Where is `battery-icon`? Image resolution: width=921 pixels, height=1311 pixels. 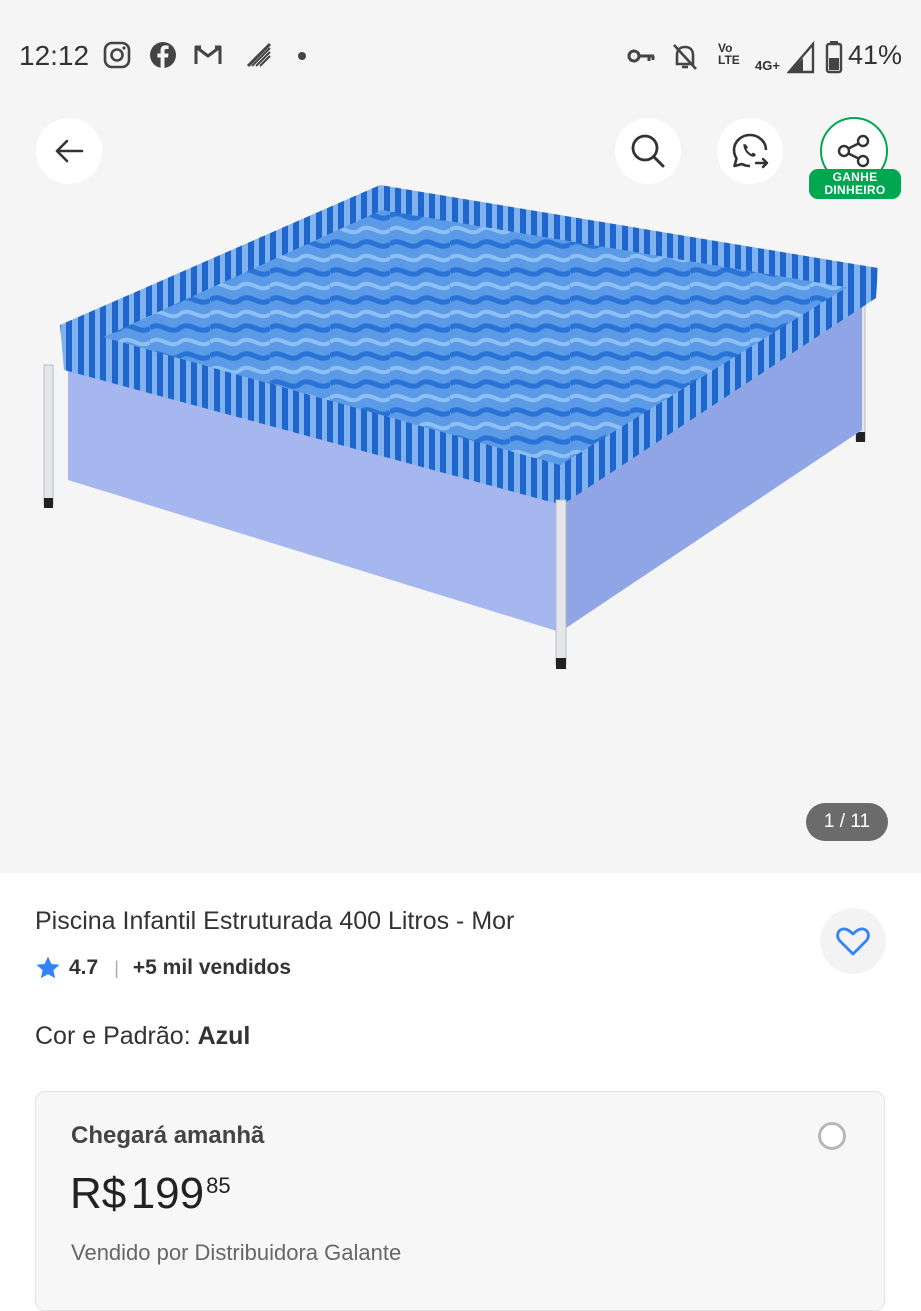 battery-icon is located at coordinates (834, 57).